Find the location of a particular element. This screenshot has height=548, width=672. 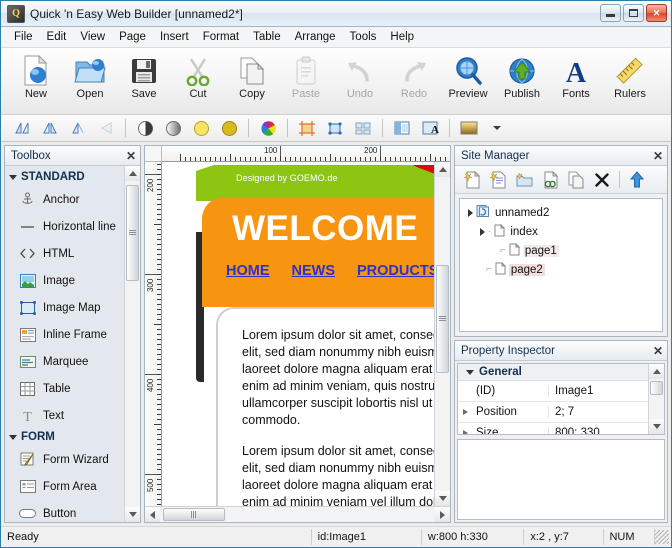

toolbox-item-form-area: Form Area is located at coordinates (64, 486).